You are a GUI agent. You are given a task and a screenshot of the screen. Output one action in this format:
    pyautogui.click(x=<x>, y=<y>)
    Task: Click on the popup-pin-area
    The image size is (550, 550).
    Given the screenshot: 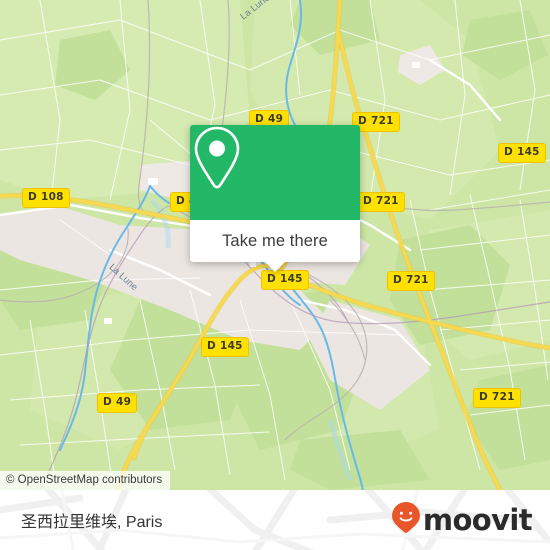 What is the action you would take?
    pyautogui.click(x=275, y=172)
    